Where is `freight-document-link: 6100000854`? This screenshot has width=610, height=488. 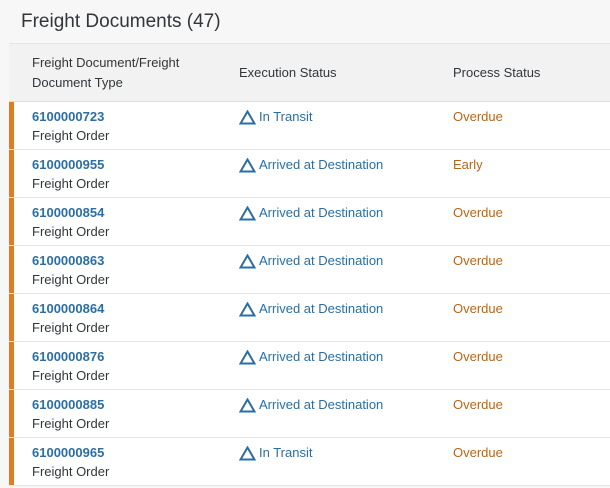
freight-document-link: 6100000854 is located at coordinates (129, 213).